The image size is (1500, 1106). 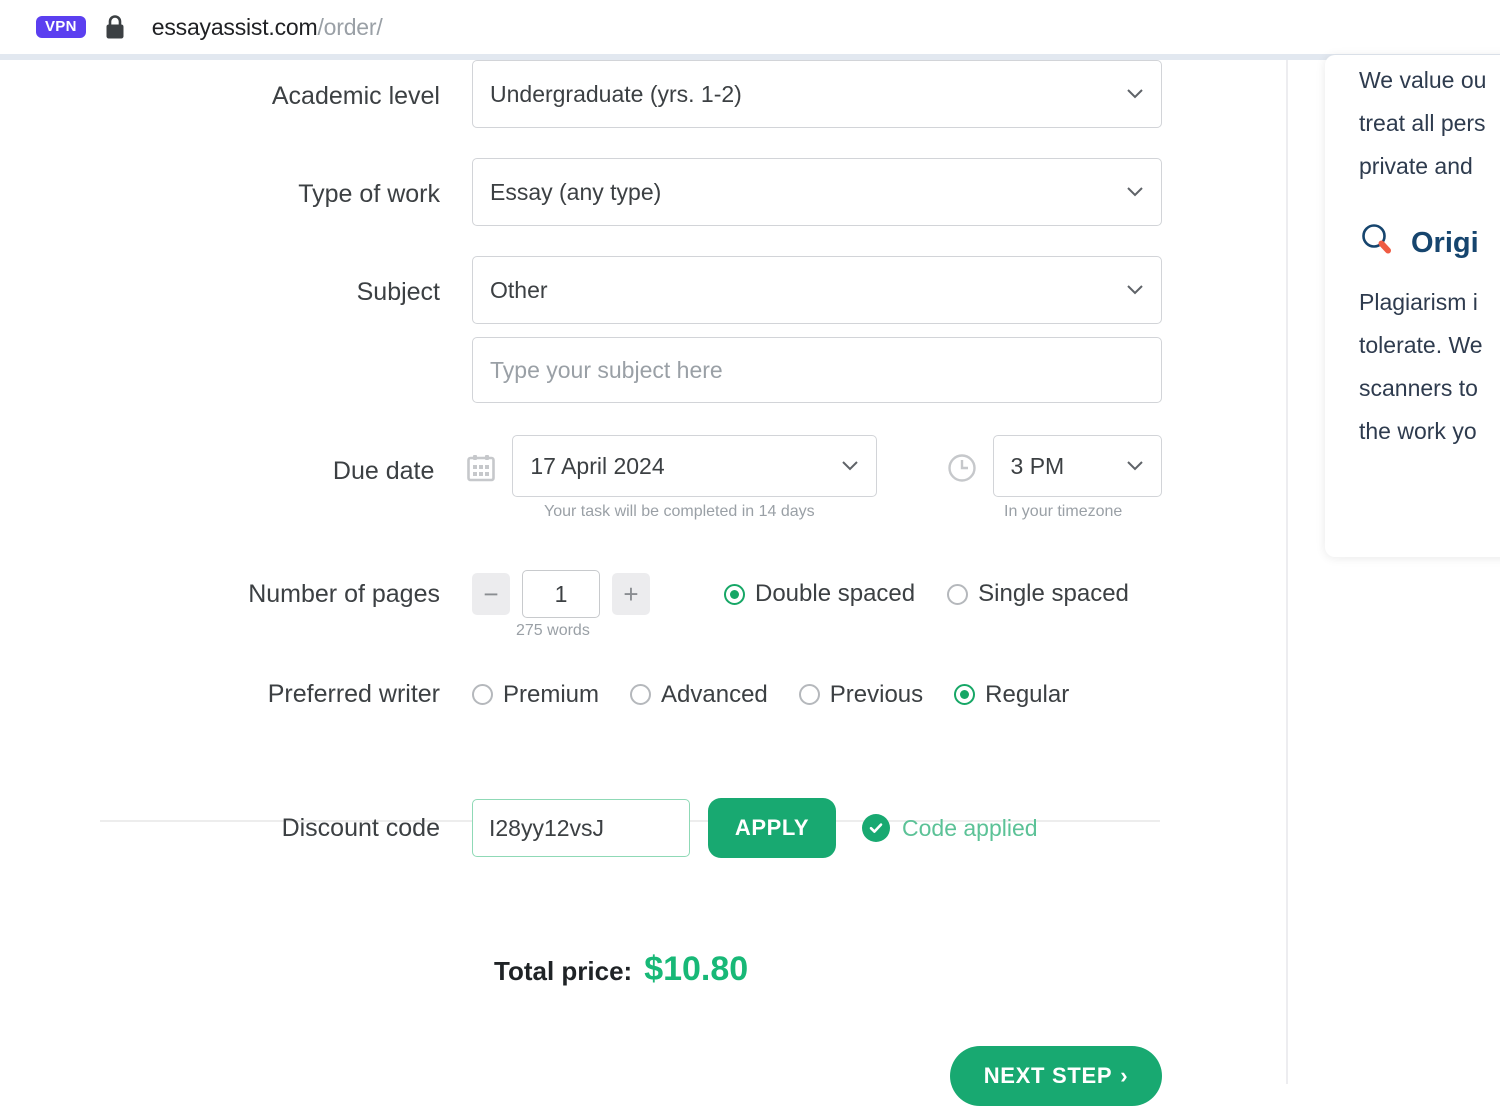 I want to click on radio-premium, so click(x=482, y=694).